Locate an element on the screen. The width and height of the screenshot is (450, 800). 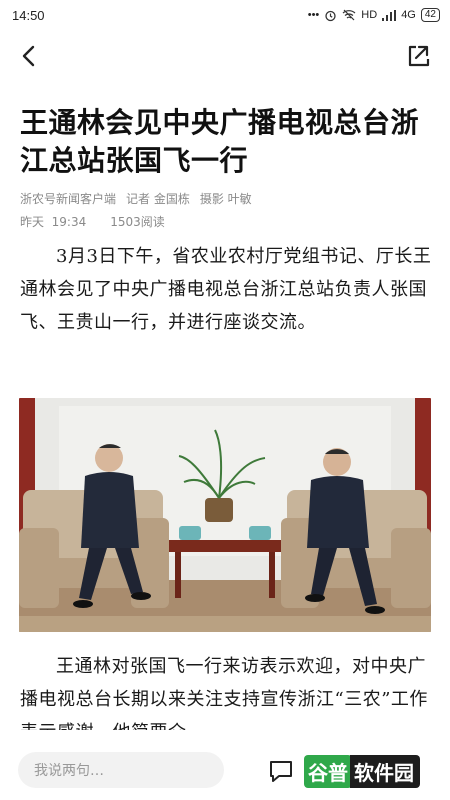
signal-icon is located at coordinates (389, 15).